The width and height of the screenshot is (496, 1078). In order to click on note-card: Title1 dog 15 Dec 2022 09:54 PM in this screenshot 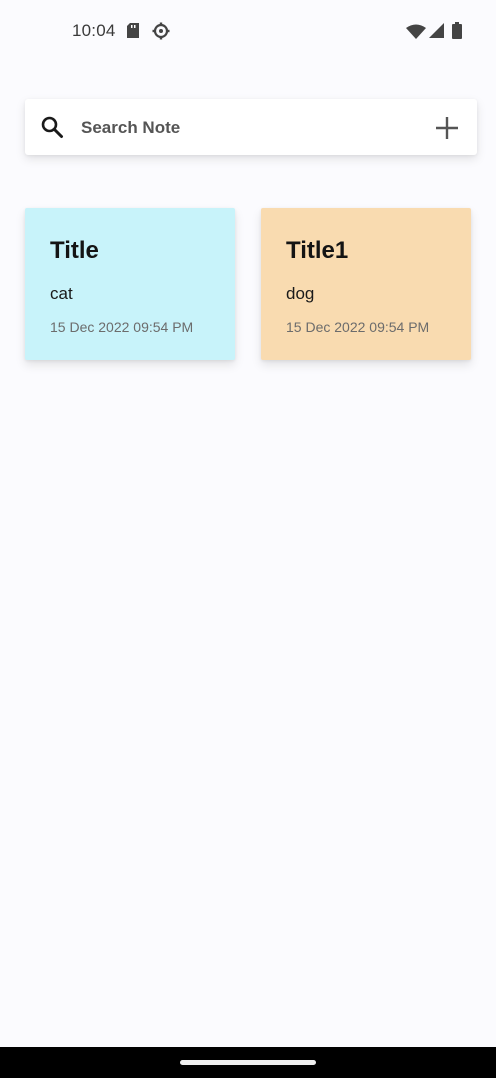, I will do `click(366, 284)`.